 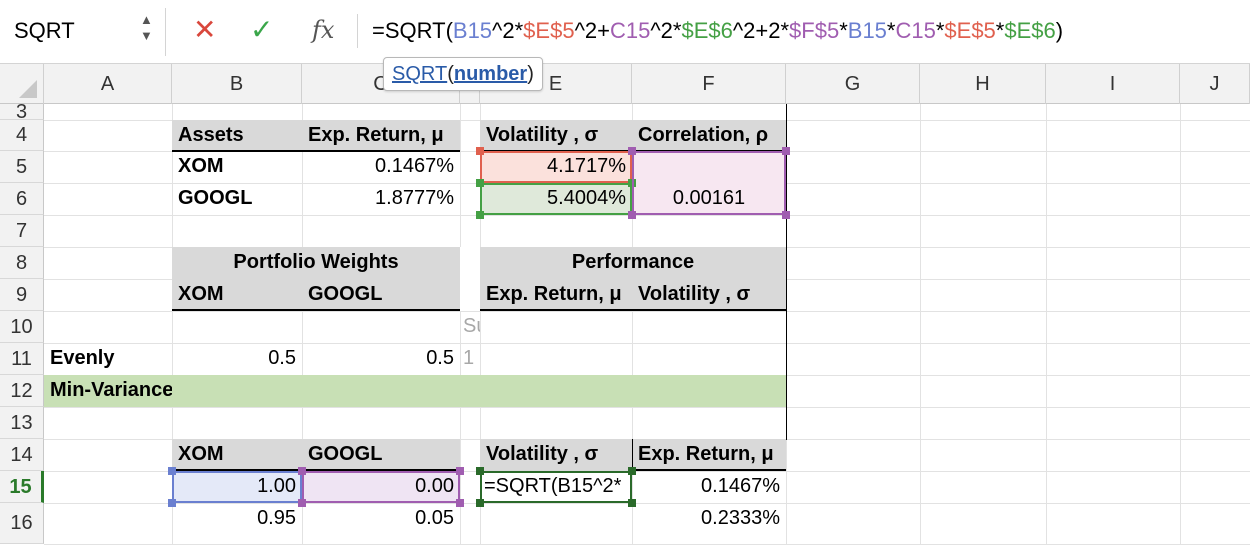 I want to click on cell-f14: Exp. Return, μ, so click(x=709, y=455).